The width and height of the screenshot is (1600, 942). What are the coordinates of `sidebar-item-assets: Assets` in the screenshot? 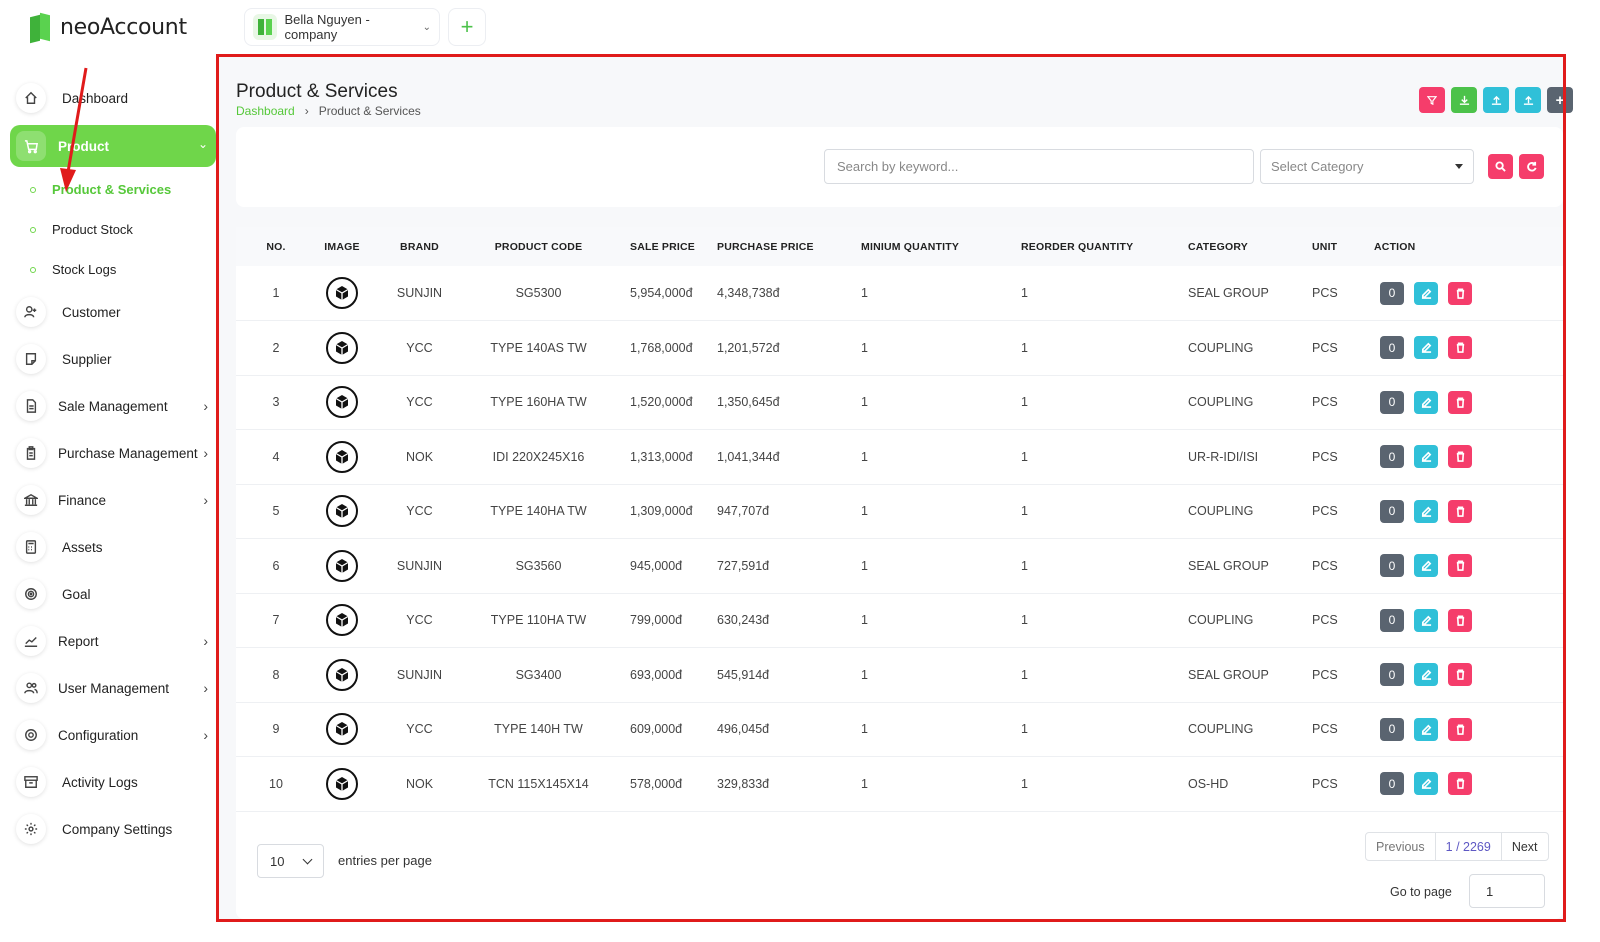 It's located at (116, 547).